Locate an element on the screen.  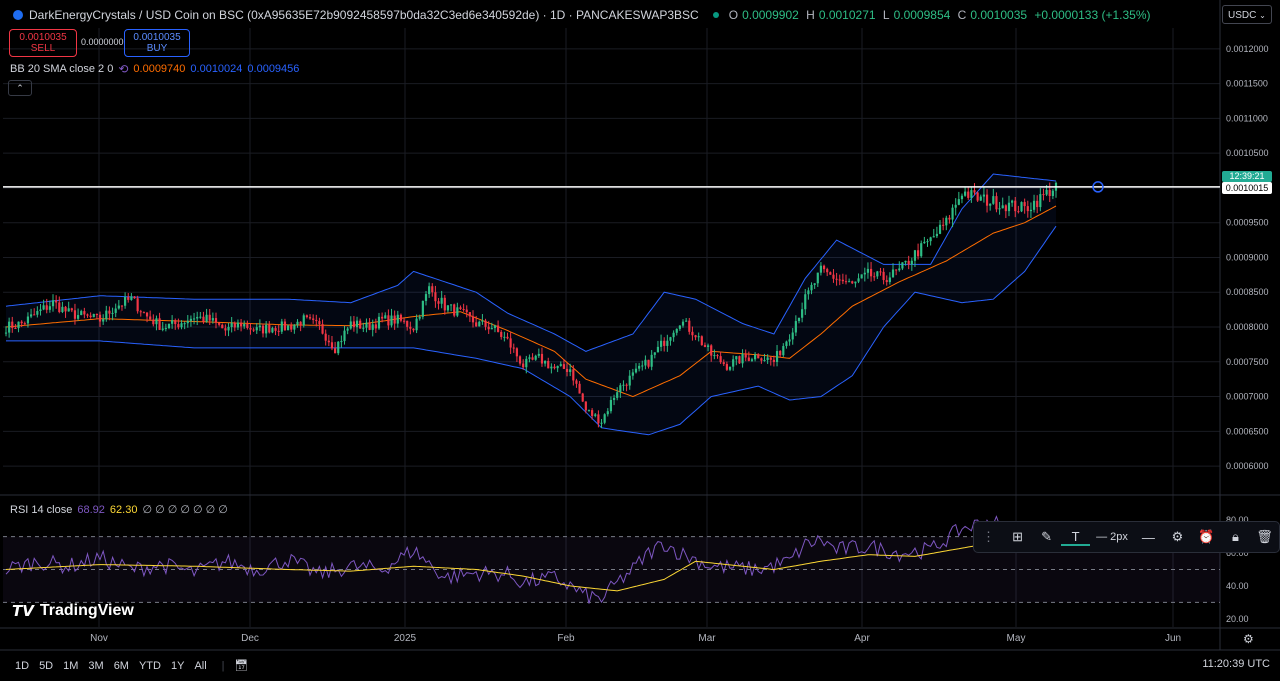
timeframe-3m: 3M is located at coordinates (95, 666).